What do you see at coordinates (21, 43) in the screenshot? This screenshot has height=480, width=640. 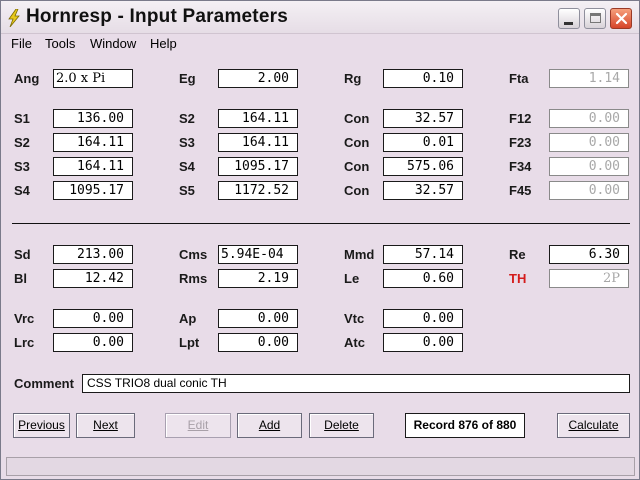 I see `menu-file: File` at bounding box center [21, 43].